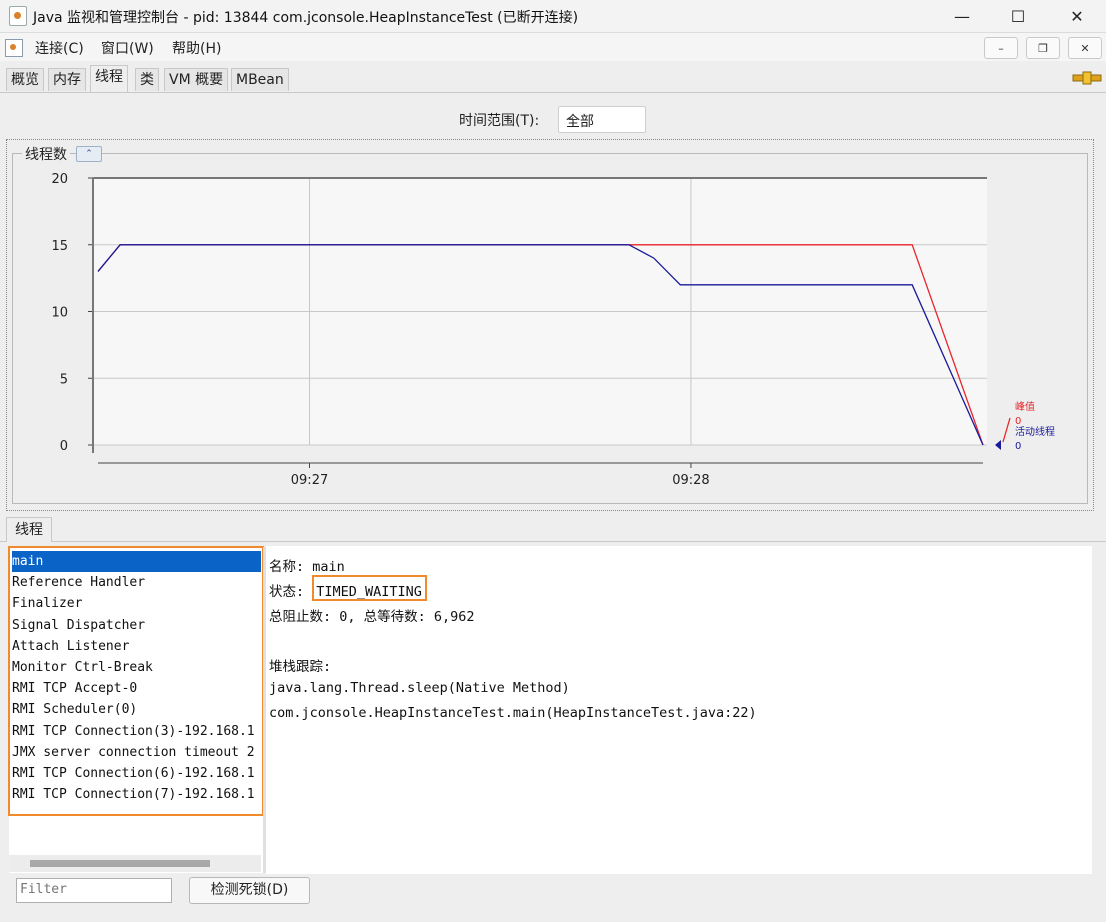 The height and width of the screenshot is (922, 1106). I want to click on thread-filter-field, so click(94, 890).